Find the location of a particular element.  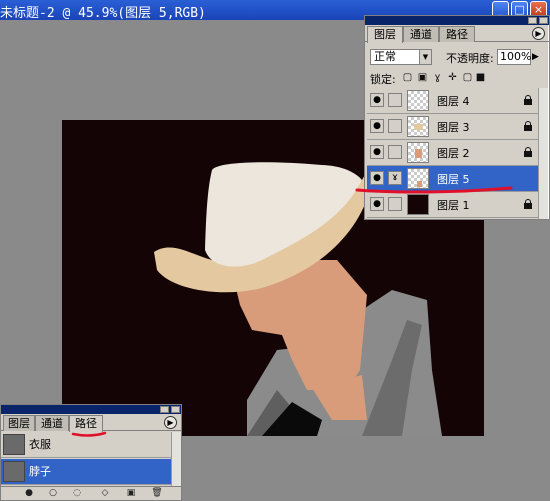

layers-tab-strip: 图层 通道 路径 ▶ is located at coordinates (457, 34).